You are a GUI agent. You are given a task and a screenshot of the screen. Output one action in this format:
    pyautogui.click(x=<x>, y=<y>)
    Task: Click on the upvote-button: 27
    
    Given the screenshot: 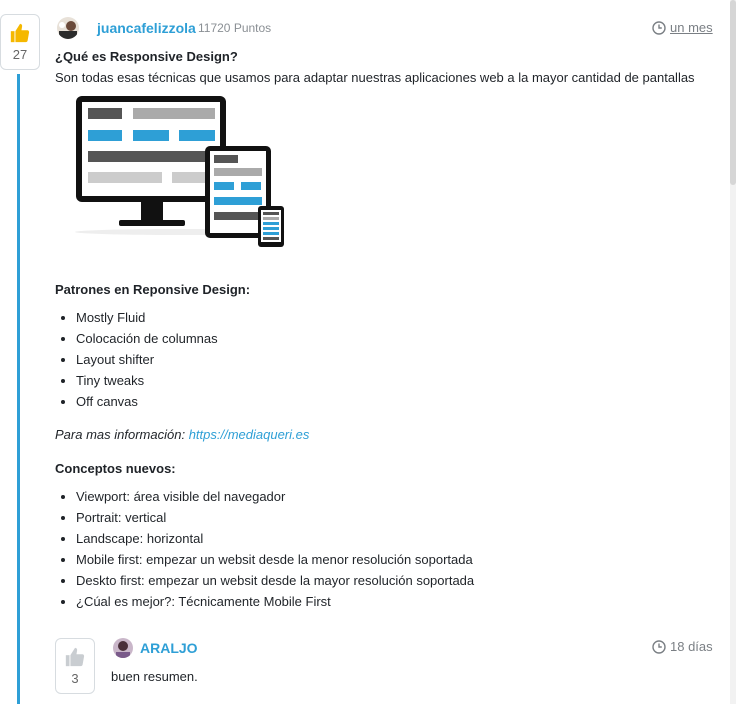 What is the action you would take?
    pyautogui.click(x=20, y=42)
    